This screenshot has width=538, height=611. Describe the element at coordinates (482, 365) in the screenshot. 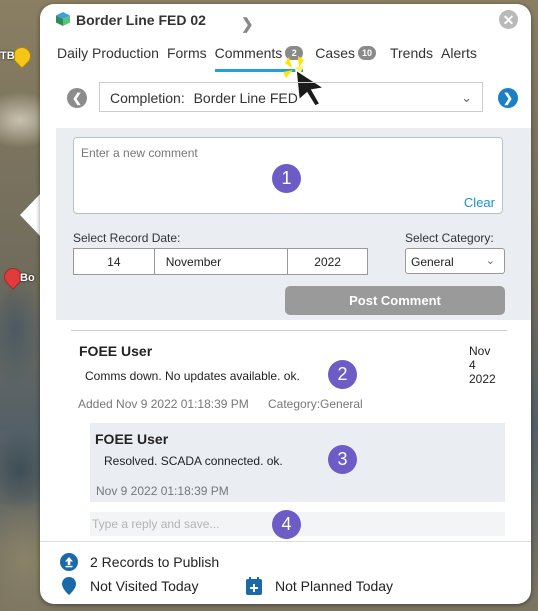

I see `comment-date: Nov 4 2022` at that location.